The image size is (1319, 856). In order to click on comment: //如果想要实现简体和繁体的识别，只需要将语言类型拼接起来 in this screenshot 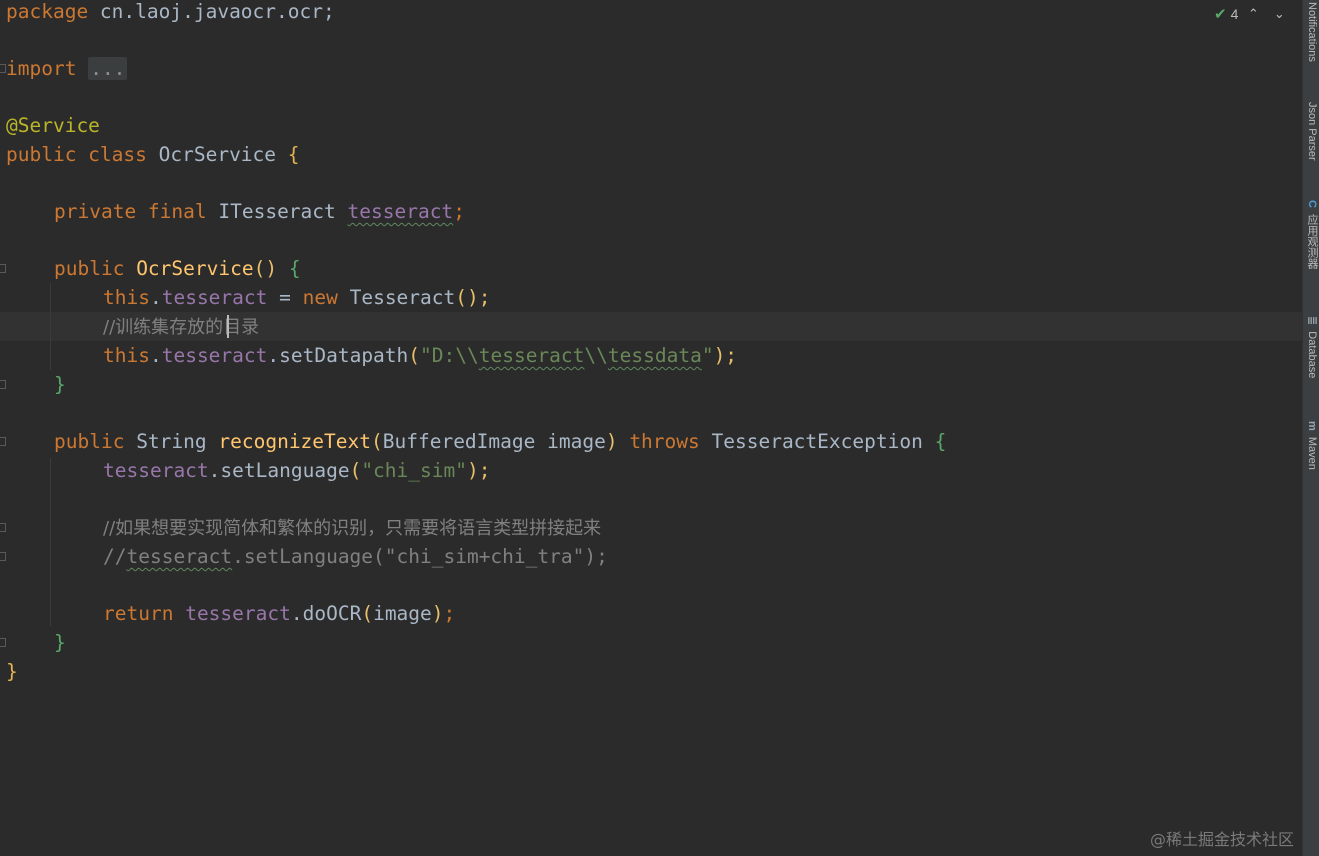, I will do `click(352, 528)`.